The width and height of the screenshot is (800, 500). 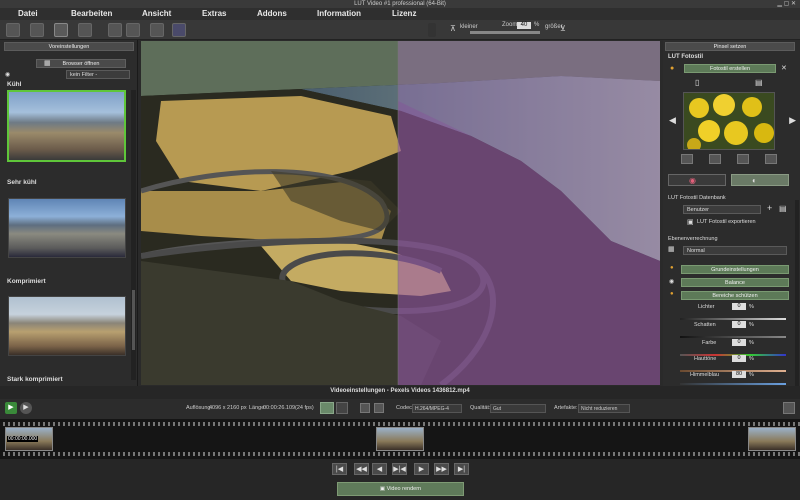 What do you see at coordinates (518, 408) in the screenshot?
I see `quality-select: Gut` at bounding box center [518, 408].